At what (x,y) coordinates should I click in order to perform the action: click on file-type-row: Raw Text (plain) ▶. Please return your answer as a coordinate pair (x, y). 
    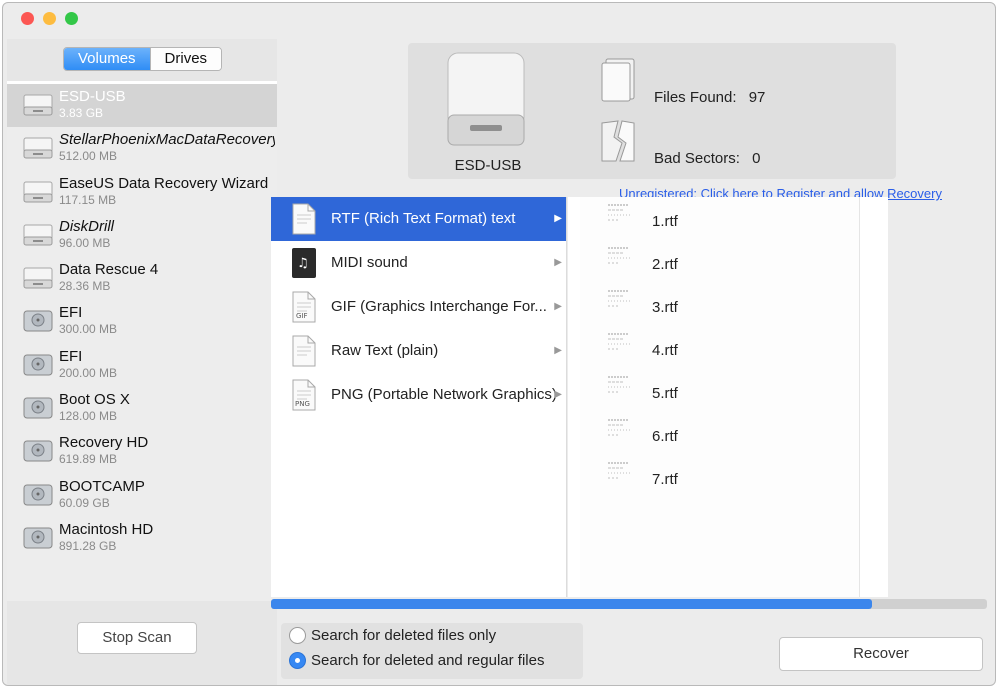
    Looking at the image, I should click on (418, 351).